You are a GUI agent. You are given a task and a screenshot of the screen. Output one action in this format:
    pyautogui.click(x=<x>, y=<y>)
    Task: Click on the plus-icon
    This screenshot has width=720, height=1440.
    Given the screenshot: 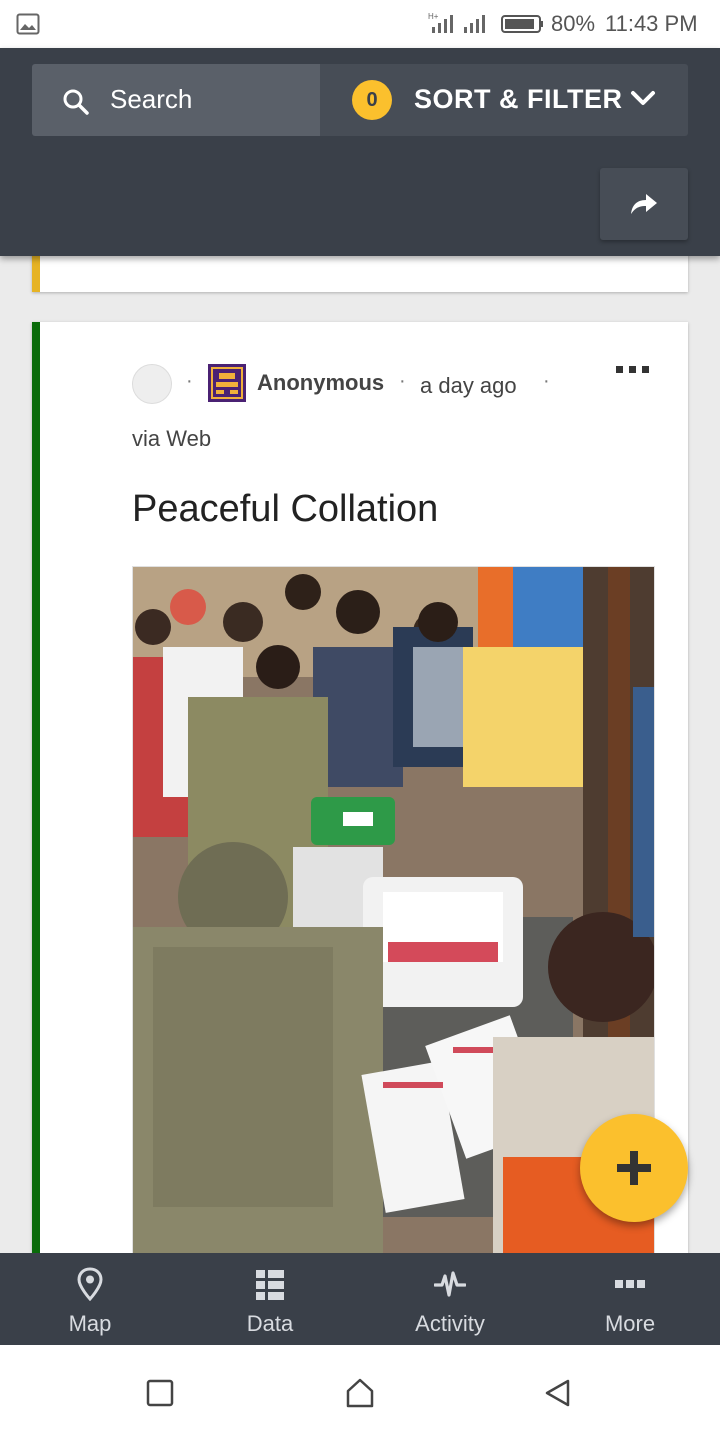 What is the action you would take?
    pyautogui.click(x=634, y=1168)
    